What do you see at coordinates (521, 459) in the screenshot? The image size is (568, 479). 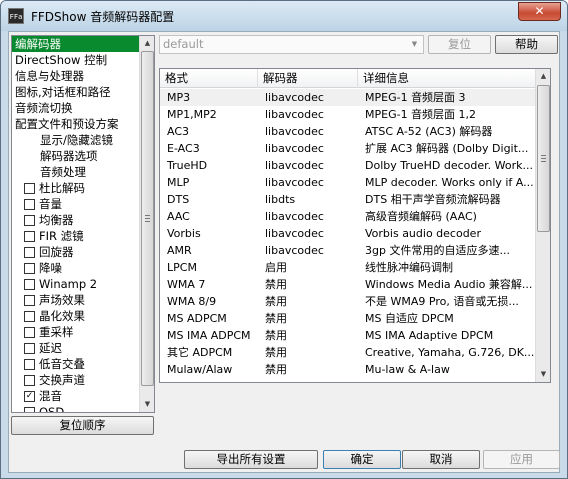 I see `apply-button: 应用` at bounding box center [521, 459].